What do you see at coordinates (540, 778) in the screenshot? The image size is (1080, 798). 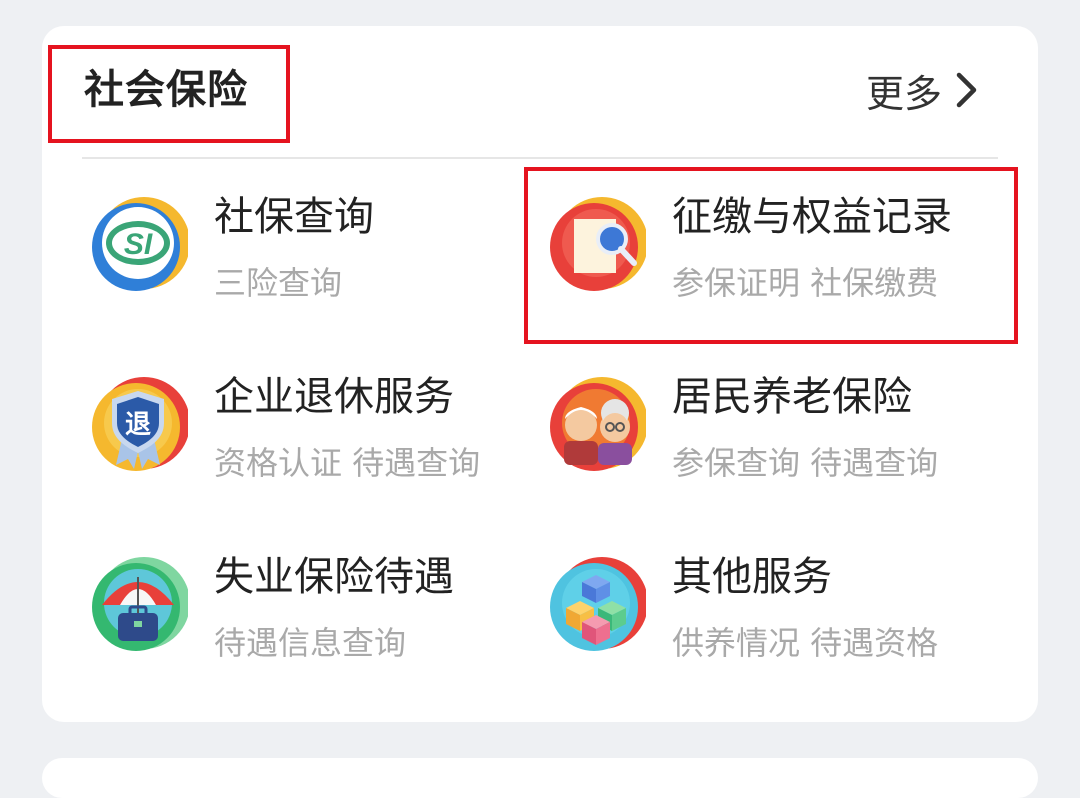 I see `next-card` at bounding box center [540, 778].